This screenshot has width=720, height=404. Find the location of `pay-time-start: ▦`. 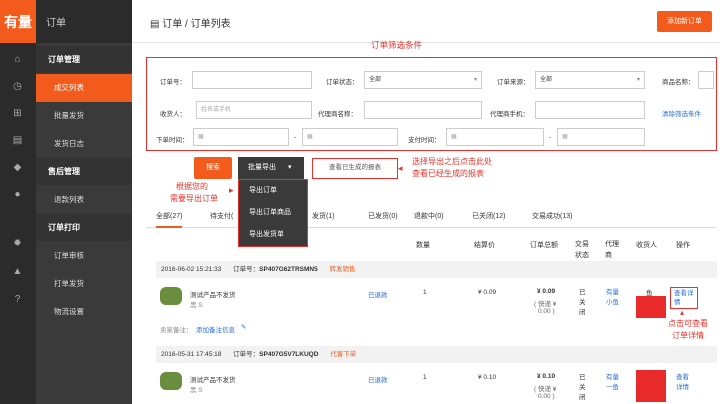

pay-time-start: ▦ is located at coordinates (495, 137).